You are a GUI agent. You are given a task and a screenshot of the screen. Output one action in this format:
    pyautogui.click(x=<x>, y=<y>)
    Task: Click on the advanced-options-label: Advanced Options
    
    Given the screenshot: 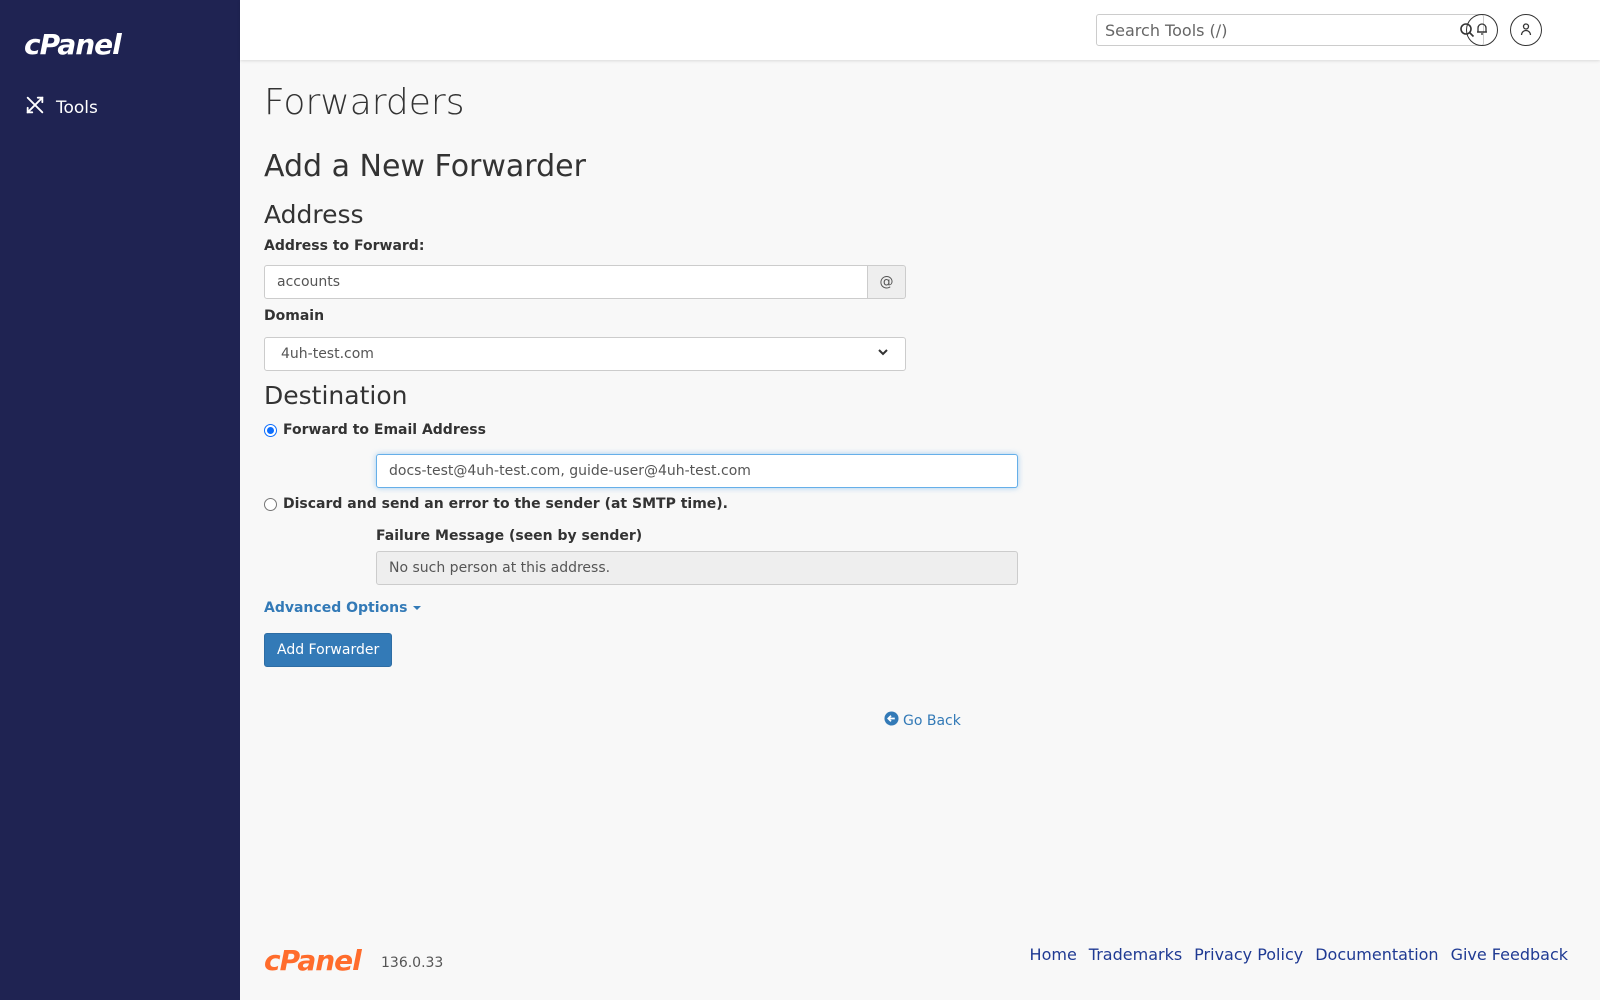 What is the action you would take?
    pyautogui.click(x=336, y=608)
    